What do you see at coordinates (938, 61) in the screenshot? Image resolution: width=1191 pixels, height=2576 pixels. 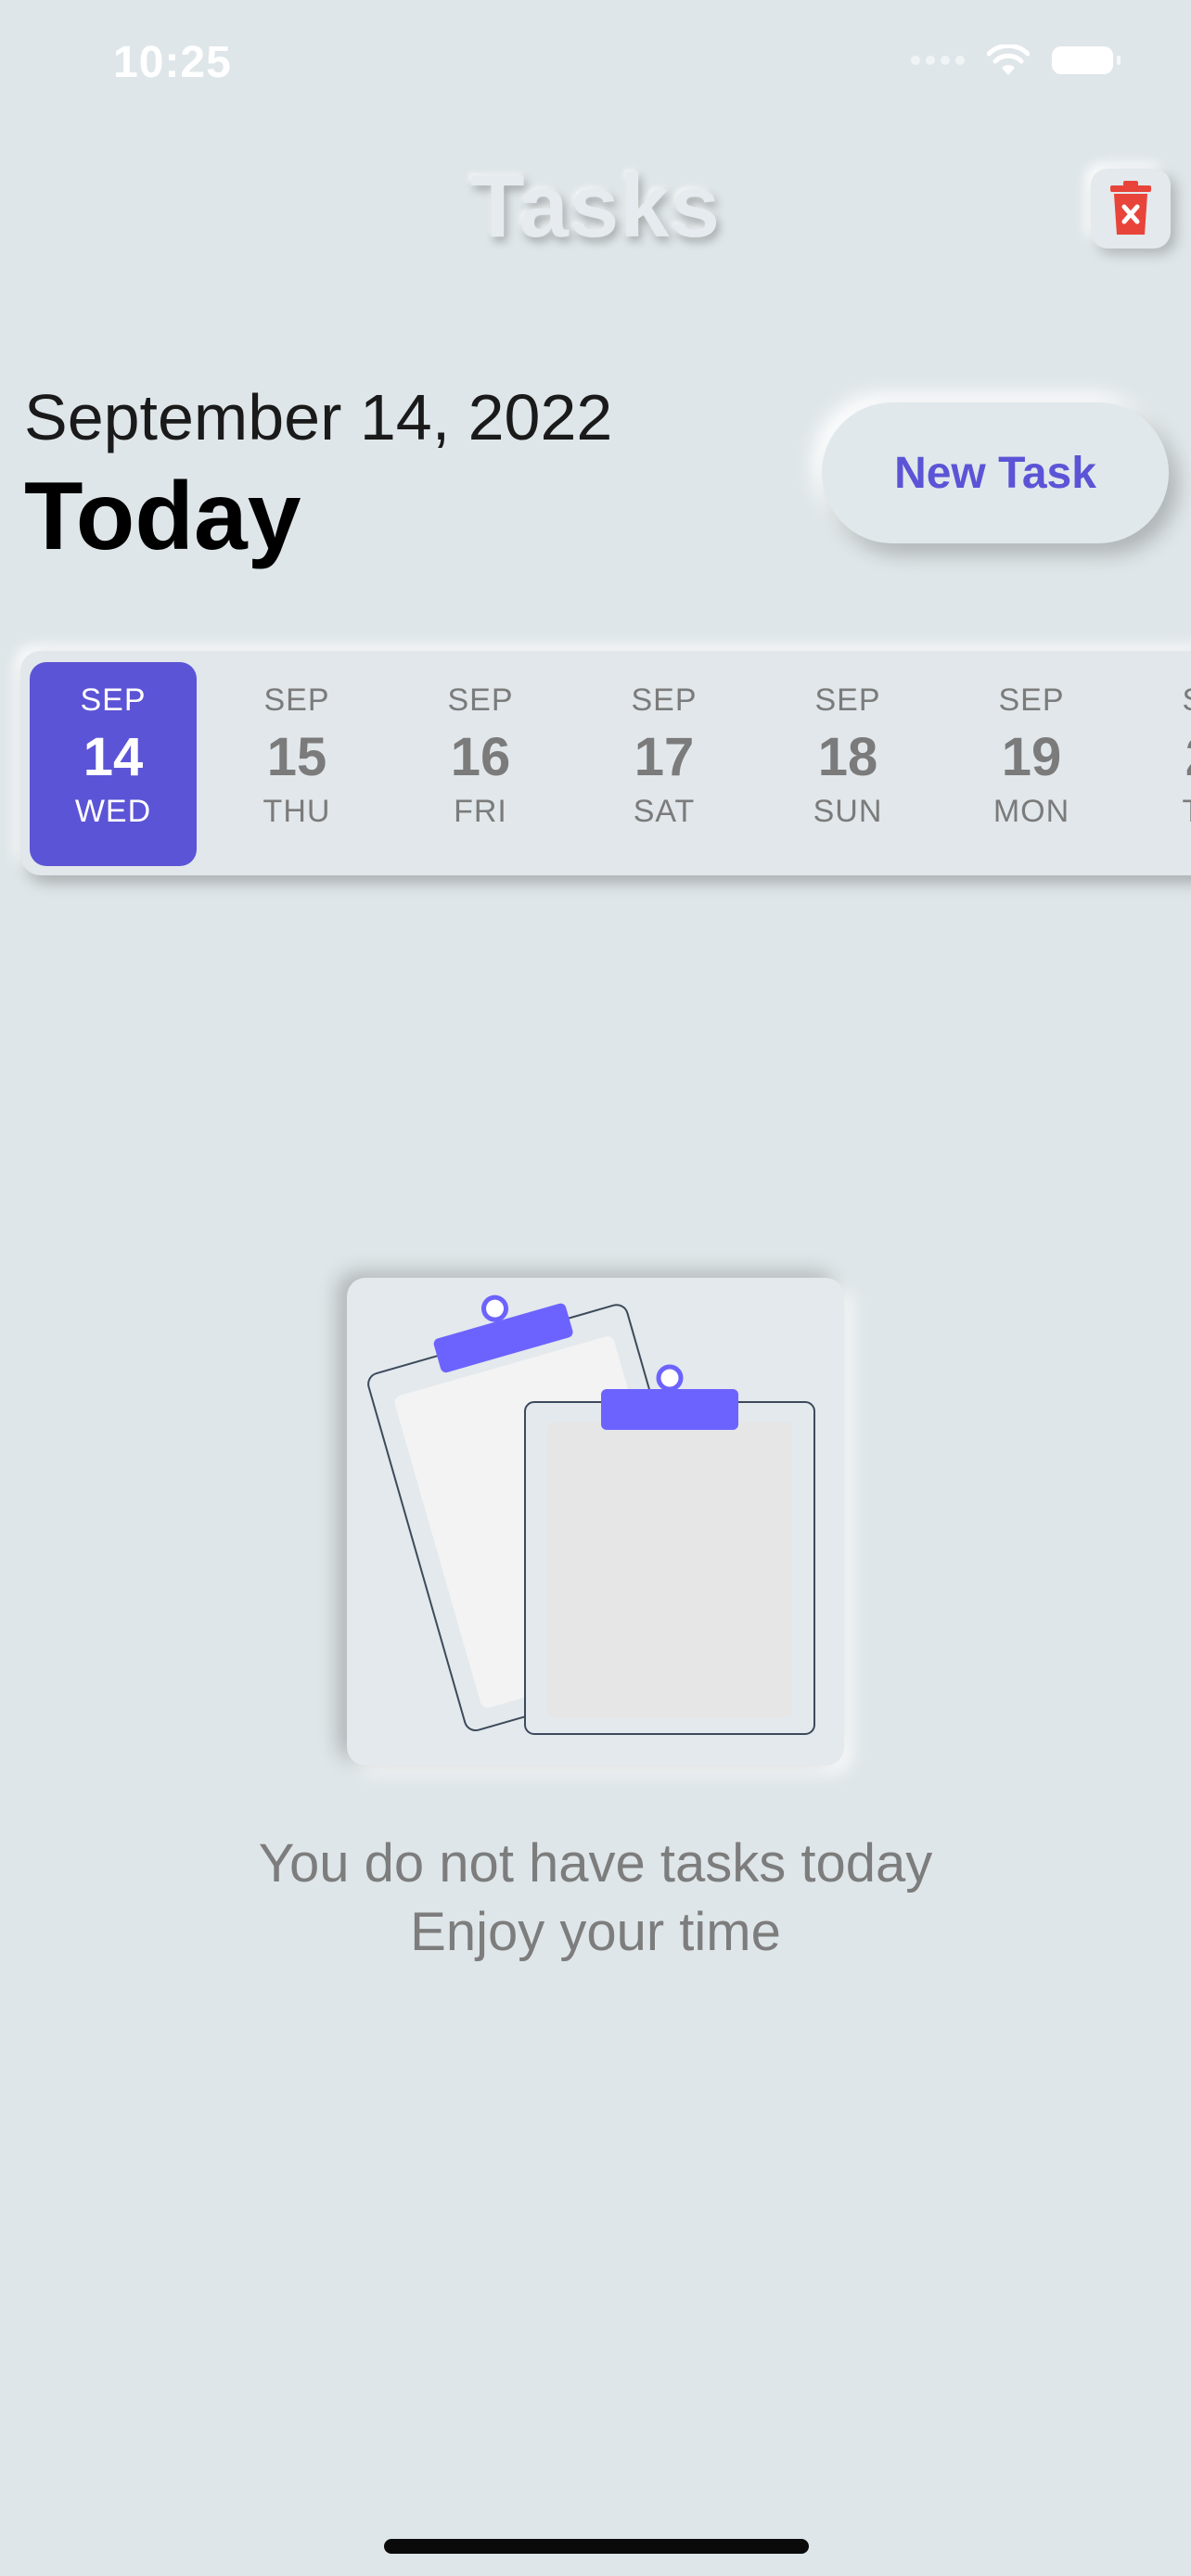 I see `cellular-signal-icon` at bounding box center [938, 61].